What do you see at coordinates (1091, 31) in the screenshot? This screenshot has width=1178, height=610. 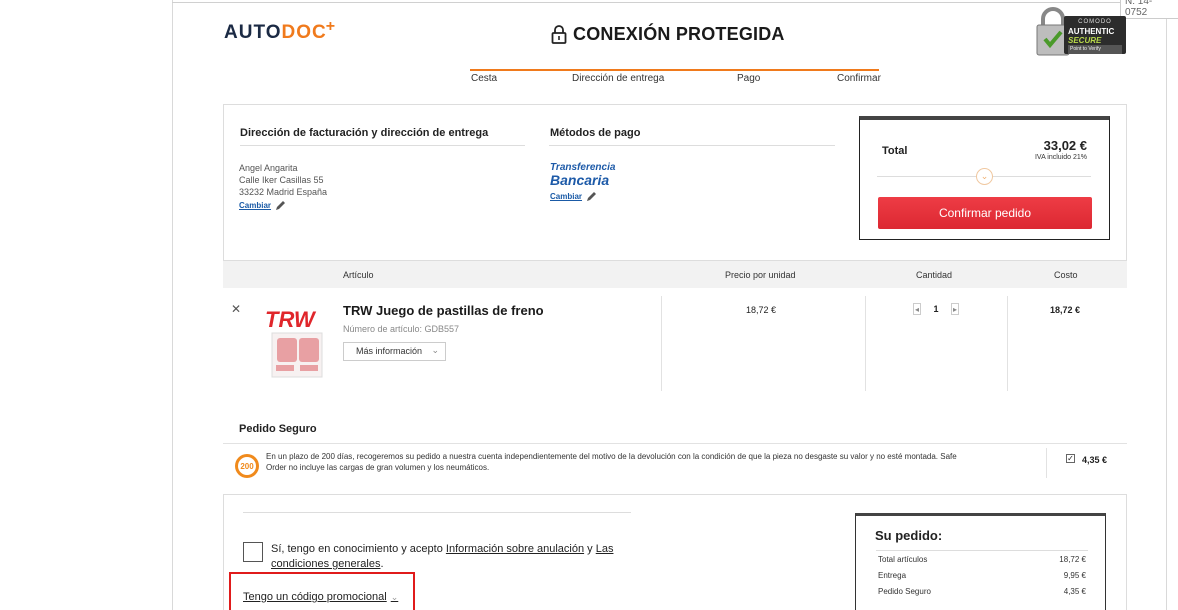 I see `badge-line2: AUTHENTIC` at bounding box center [1091, 31].